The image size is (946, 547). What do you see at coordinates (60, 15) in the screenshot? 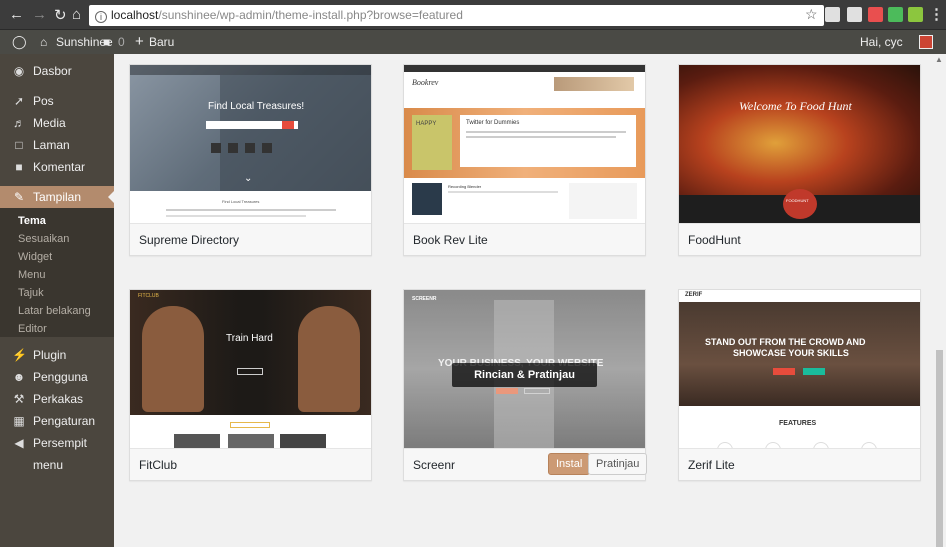
I see `reload-icon: ↻` at bounding box center [60, 15].